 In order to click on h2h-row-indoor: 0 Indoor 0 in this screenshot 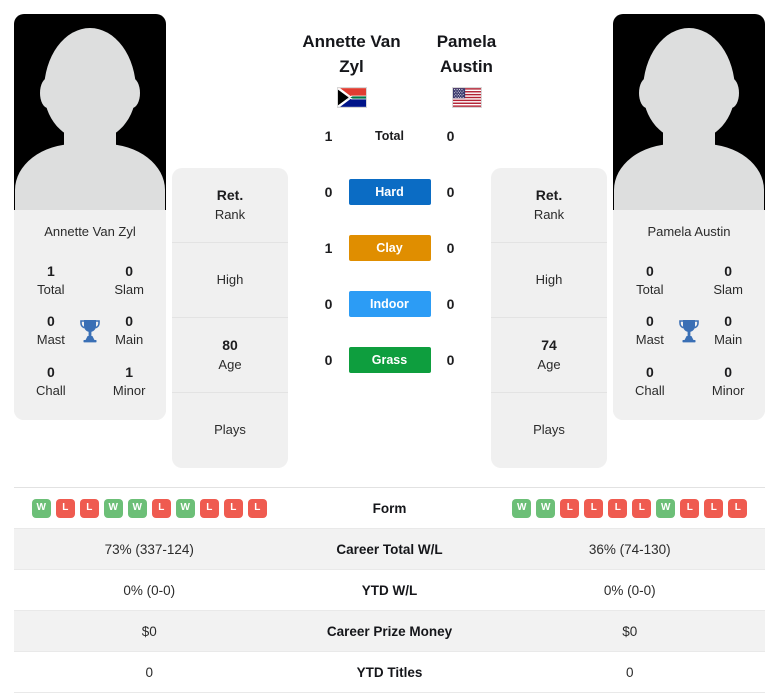, I will do `click(389, 304)`.